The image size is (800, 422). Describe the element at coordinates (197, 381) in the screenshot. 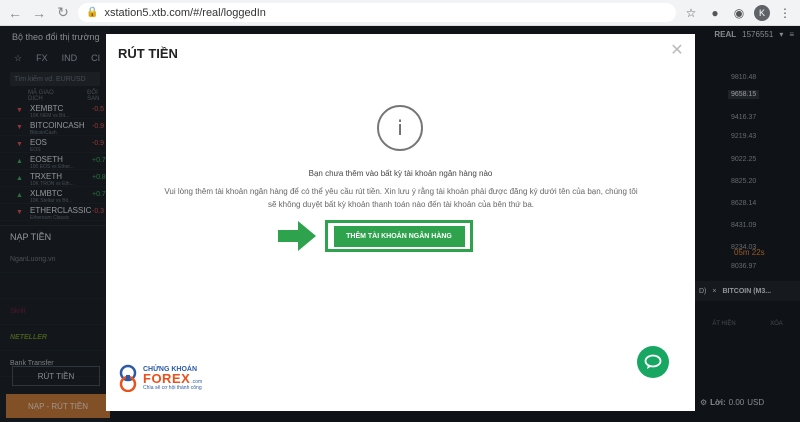

I see `logo-sub: .com` at that location.